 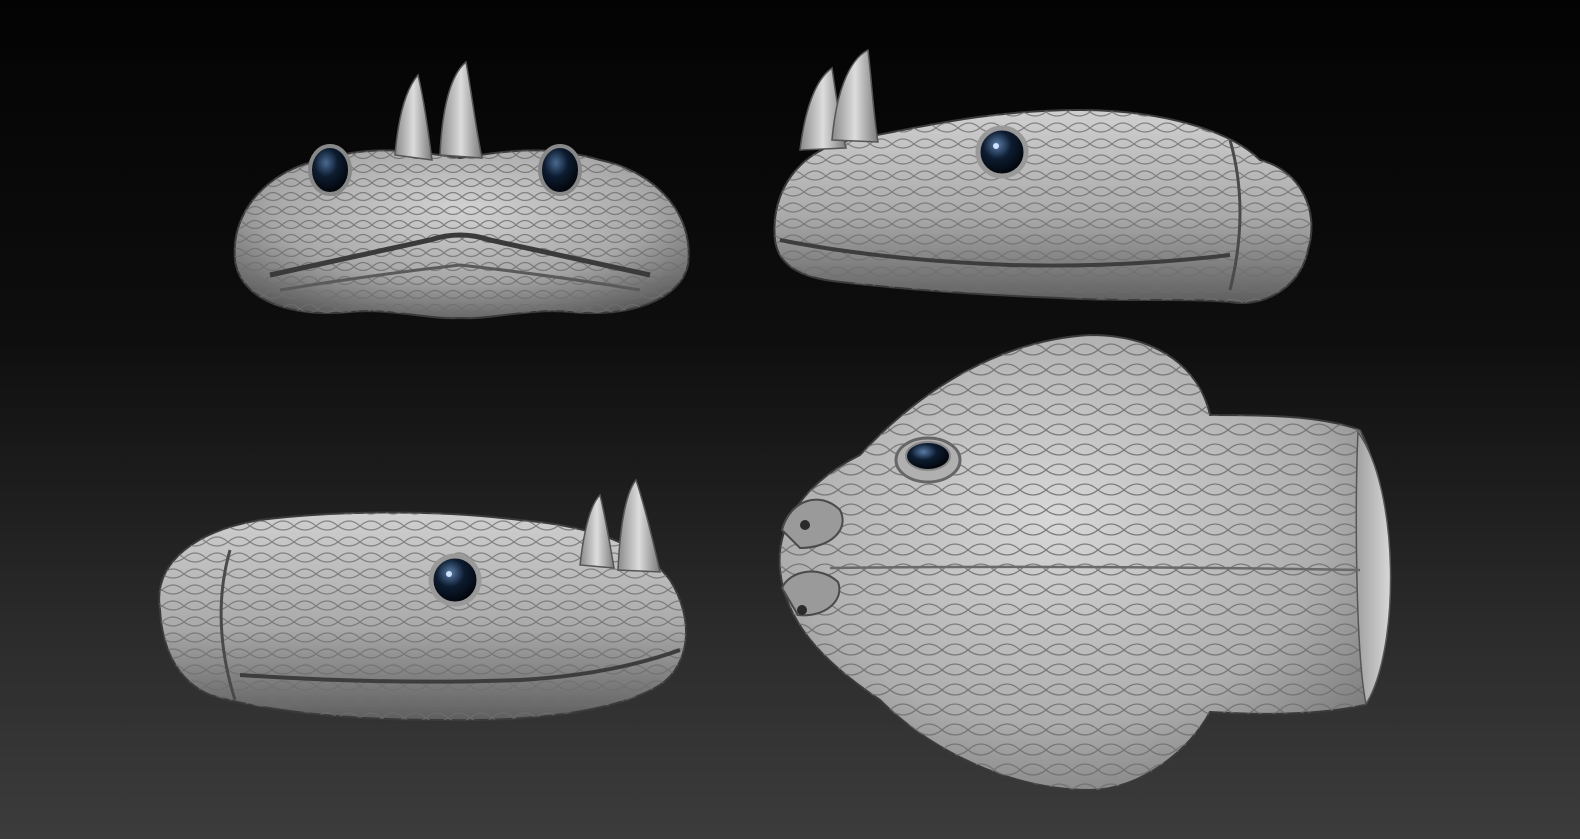 What do you see at coordinates (1043, 176) in the screenshot?
I see `snake-head-right-profile` at bounding box center [1043, 176].